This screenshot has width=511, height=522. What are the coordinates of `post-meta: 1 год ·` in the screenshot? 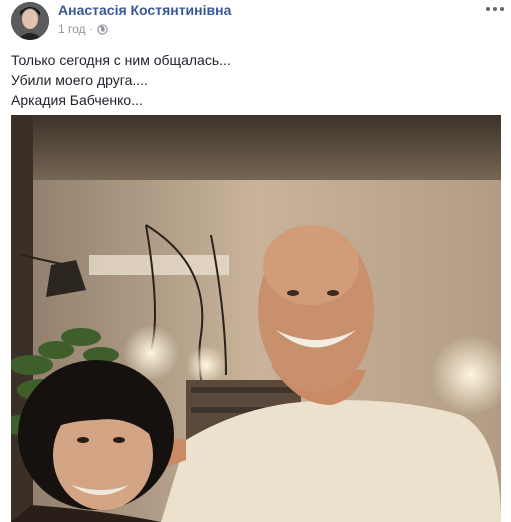 It's located at (83, 29).